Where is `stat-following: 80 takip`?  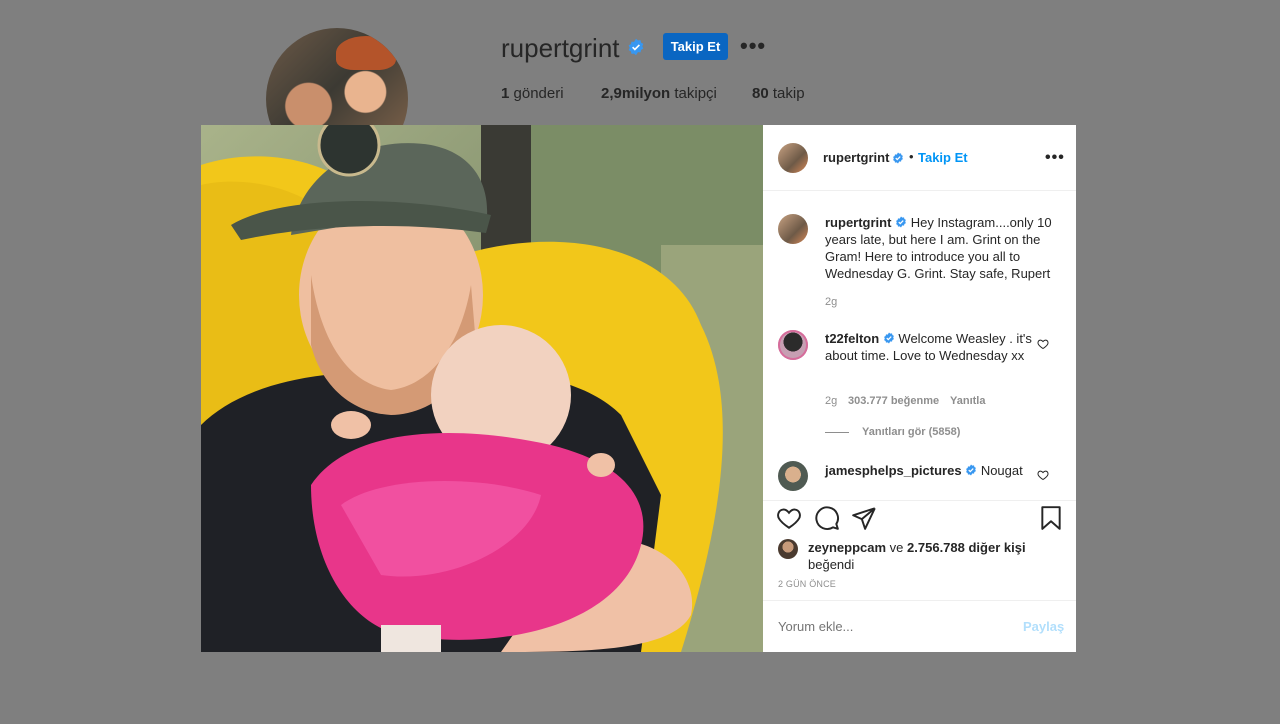 stat-following: 80 takip is located at coordinates (778, 93).